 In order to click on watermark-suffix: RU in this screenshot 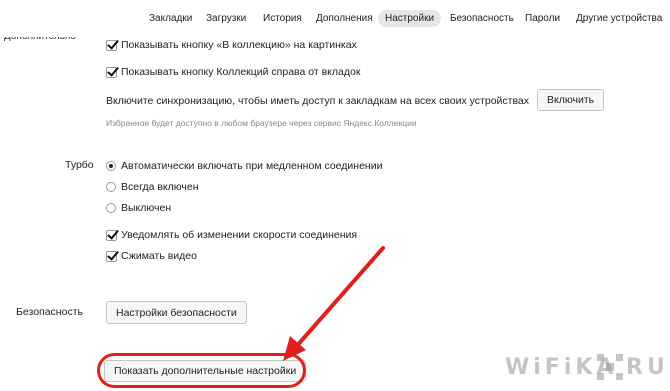, I will do `click(647, 367)`.